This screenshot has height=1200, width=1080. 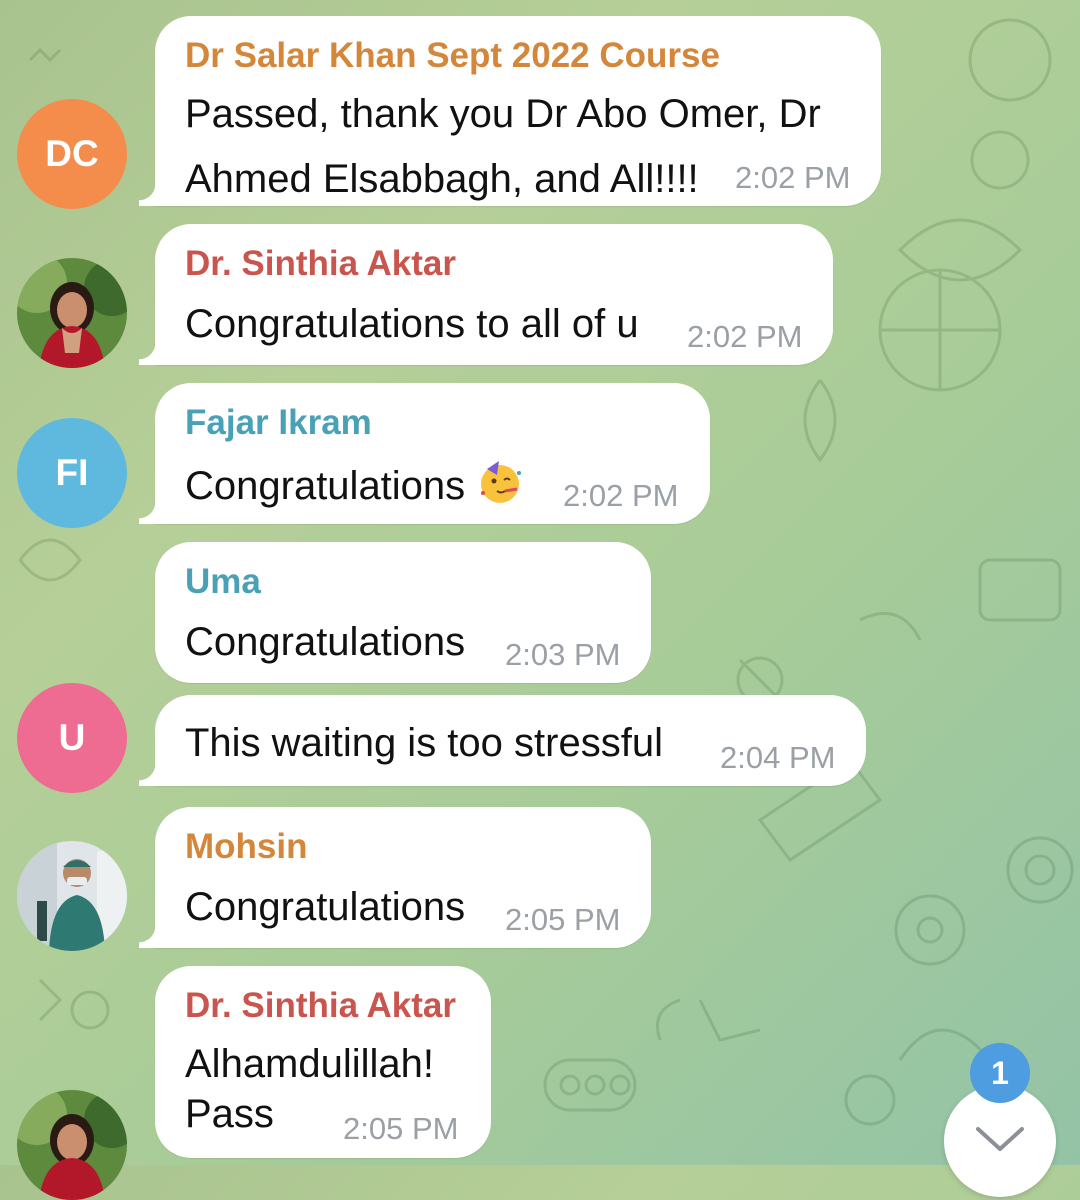 I want to click on message-text-content: Congratulations, so click(x=325, y=486).